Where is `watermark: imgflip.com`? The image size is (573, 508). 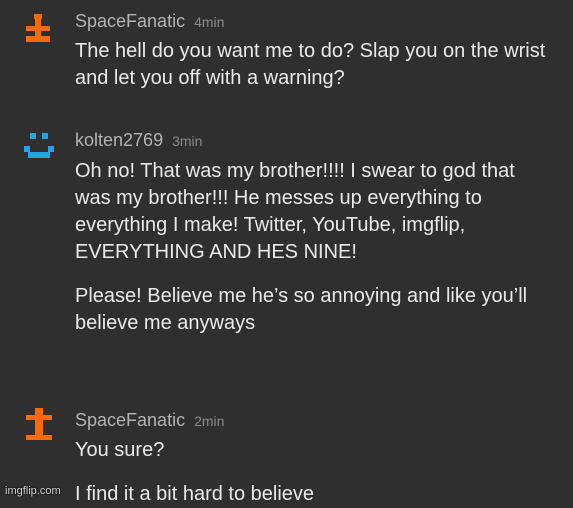
watermark: imgflip.com is located at coordinates (33, 491).